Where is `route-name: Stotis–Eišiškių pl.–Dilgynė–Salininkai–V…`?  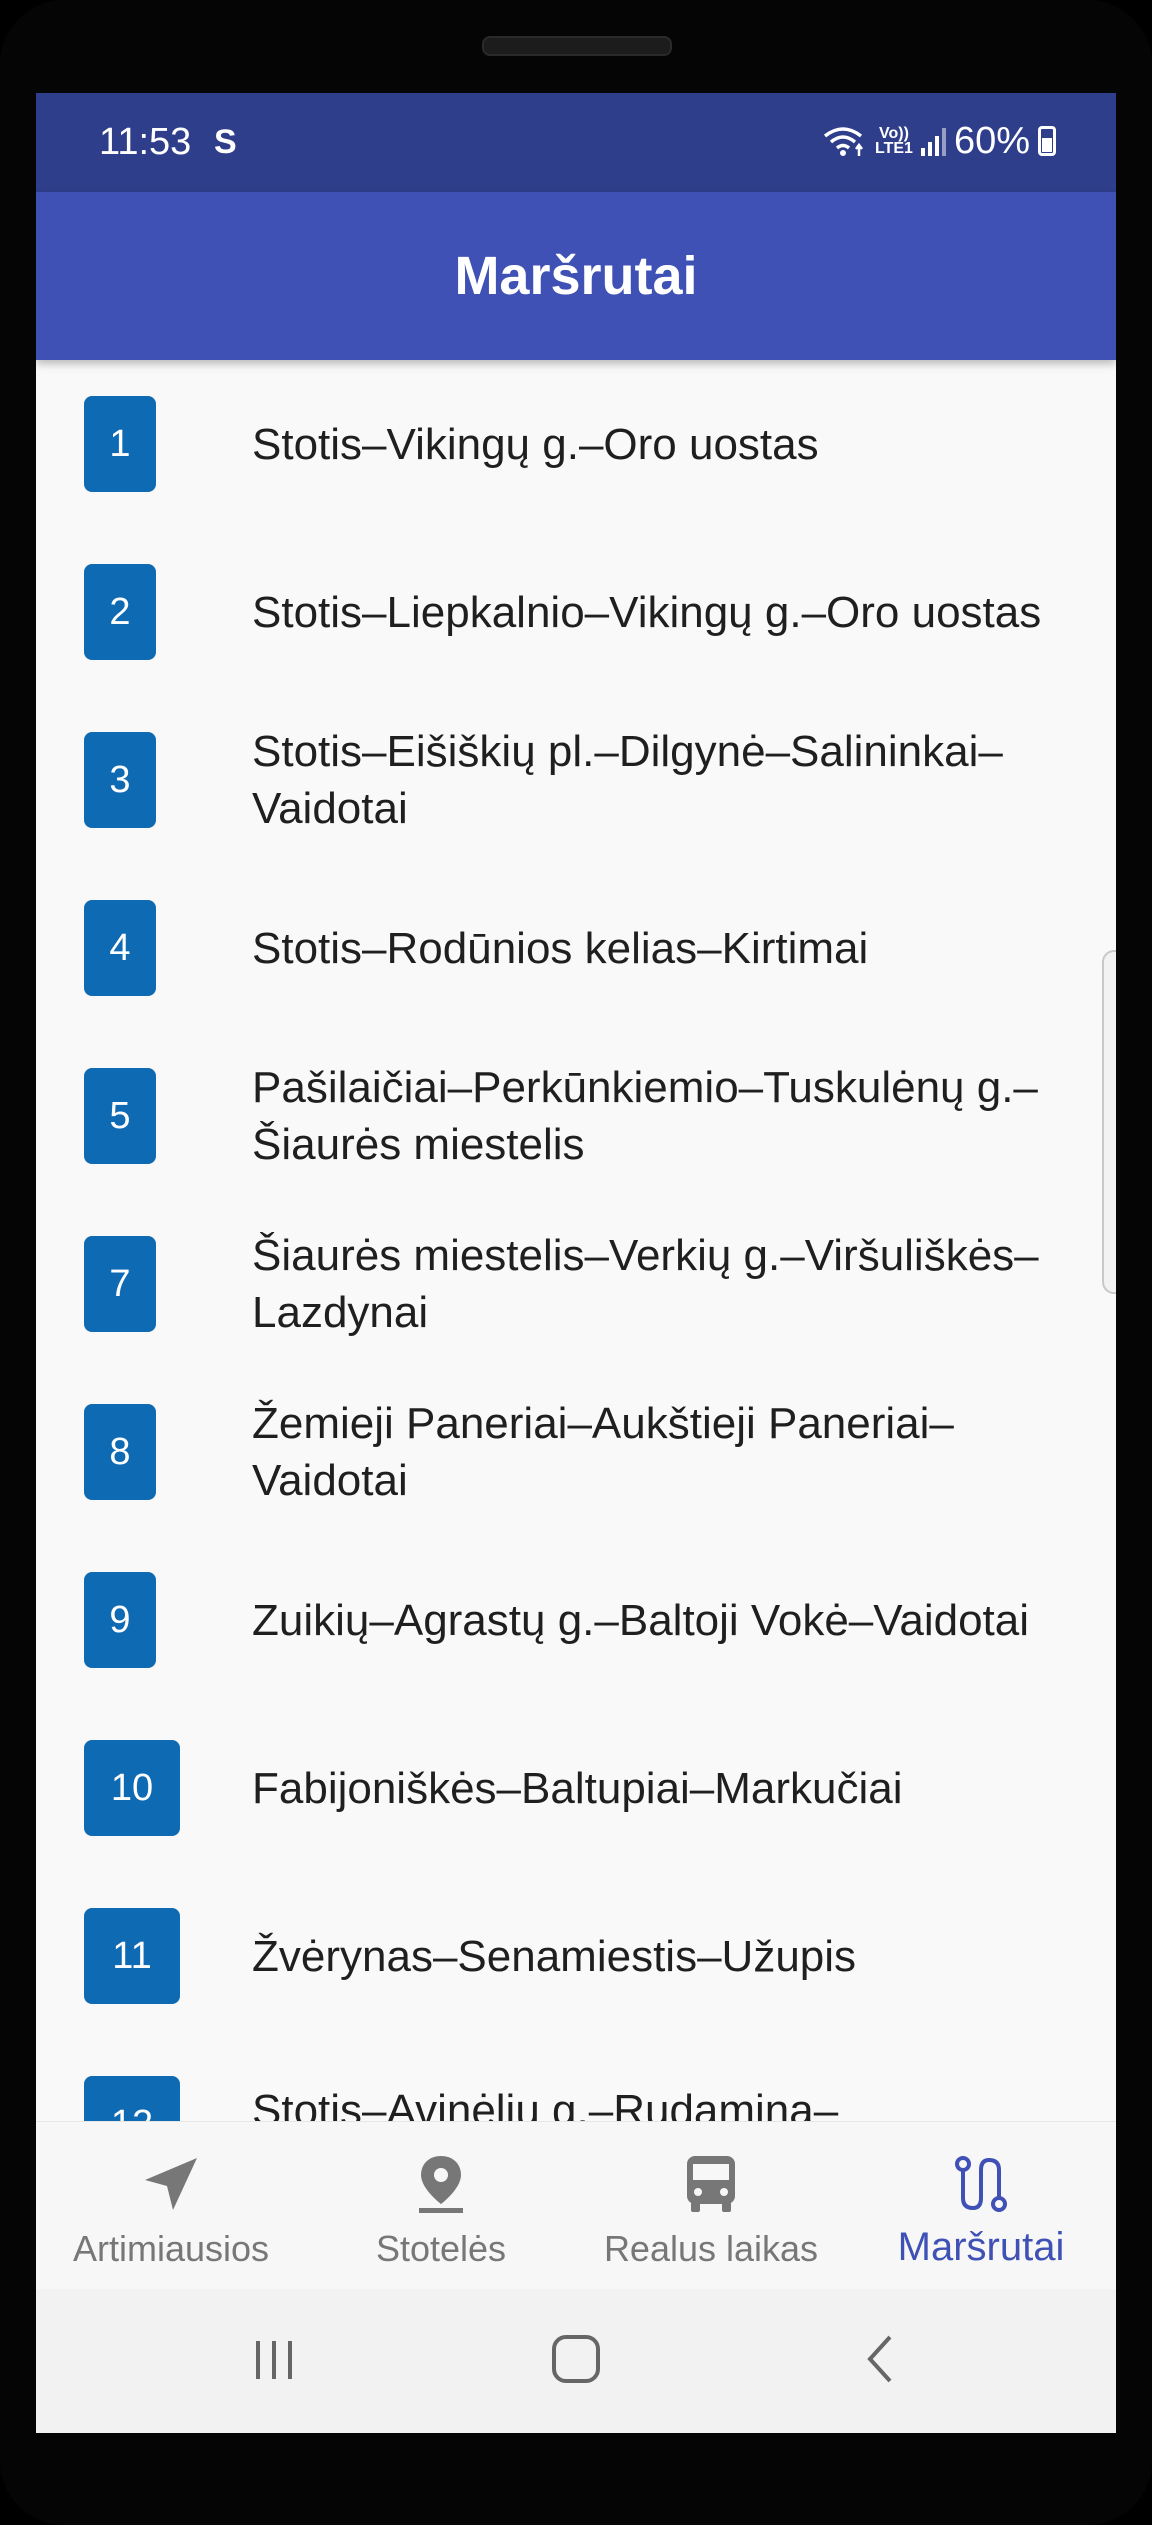 route-name: Stotis–Eišiškių pl.–Dilgynė–Salininkai–V… is located at coordinates (627, 780).